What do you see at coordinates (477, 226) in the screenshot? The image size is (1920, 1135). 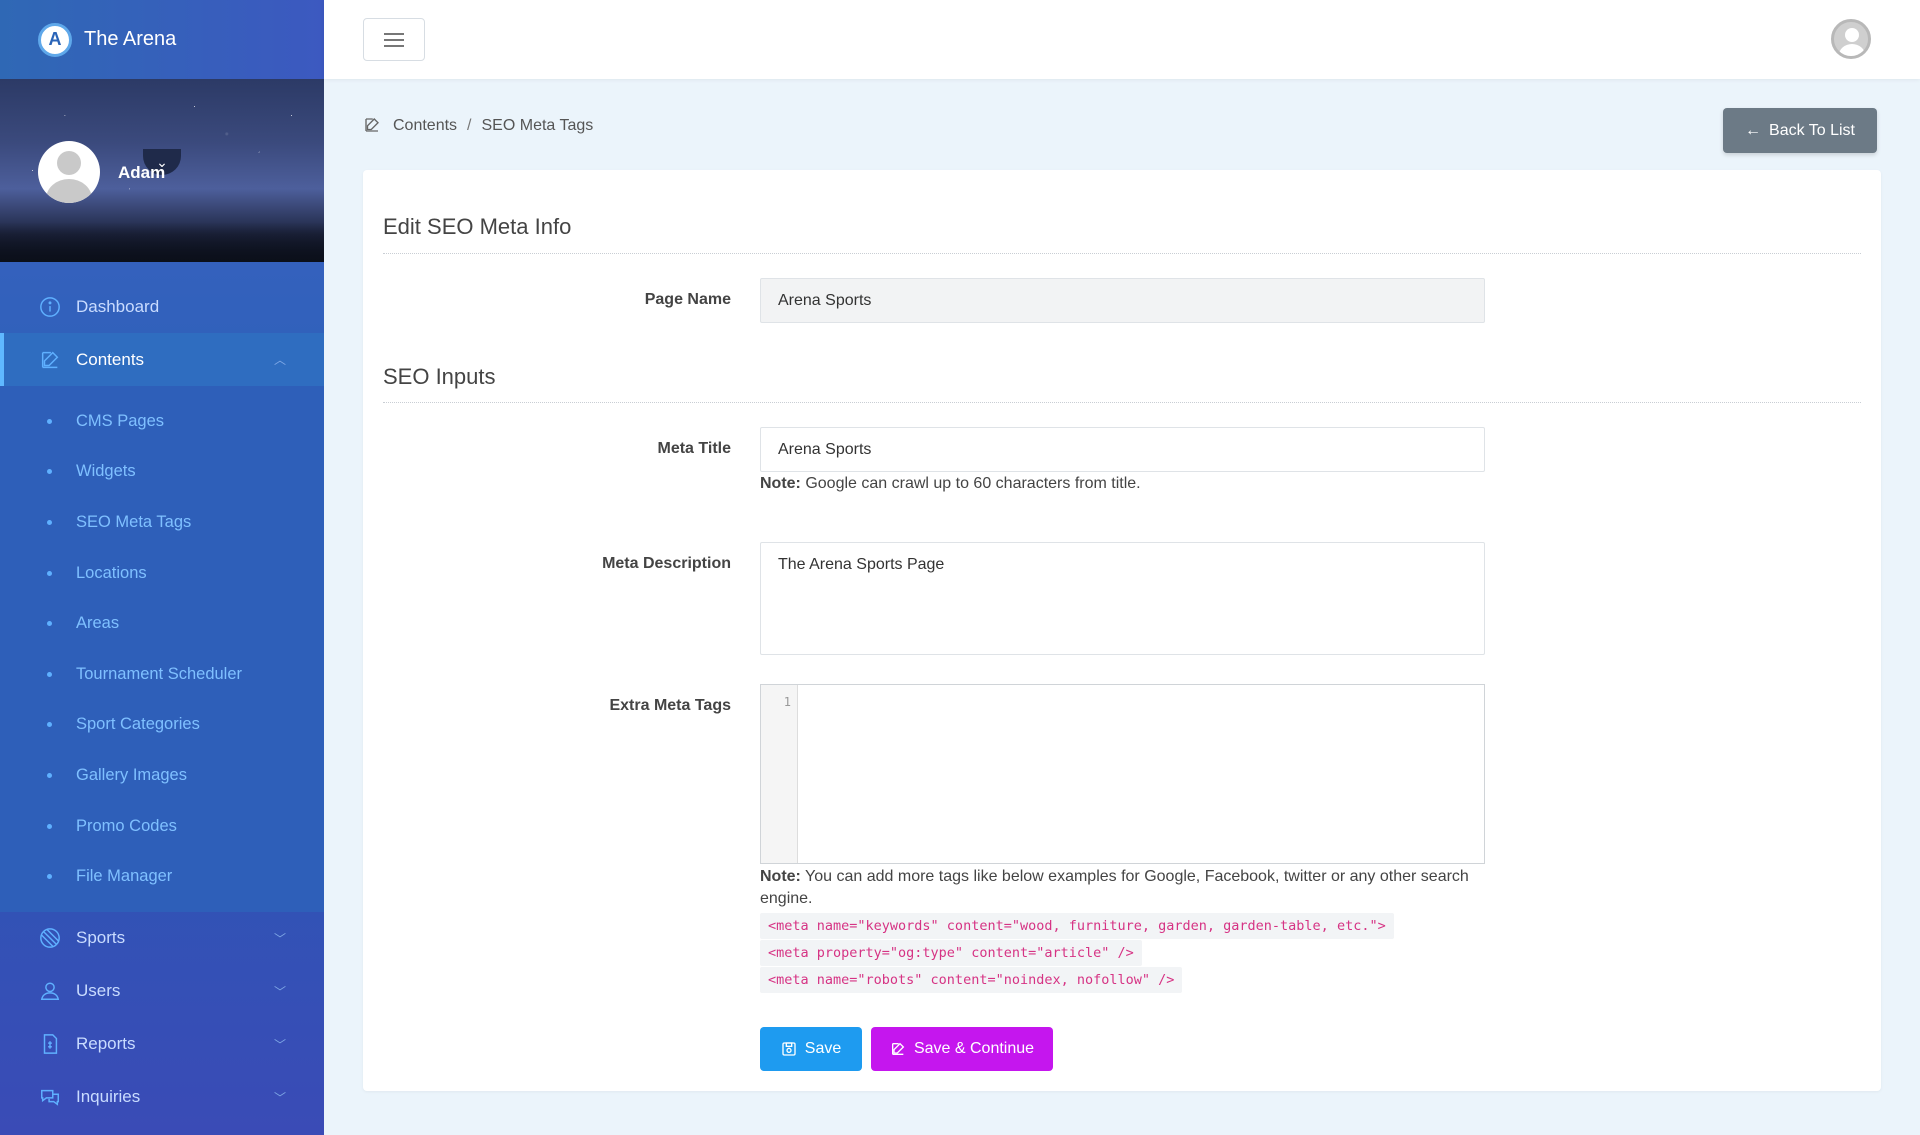 I see `section-title-edit-seo: Edit SEO Meta Info` at bounding box center [477, 226].